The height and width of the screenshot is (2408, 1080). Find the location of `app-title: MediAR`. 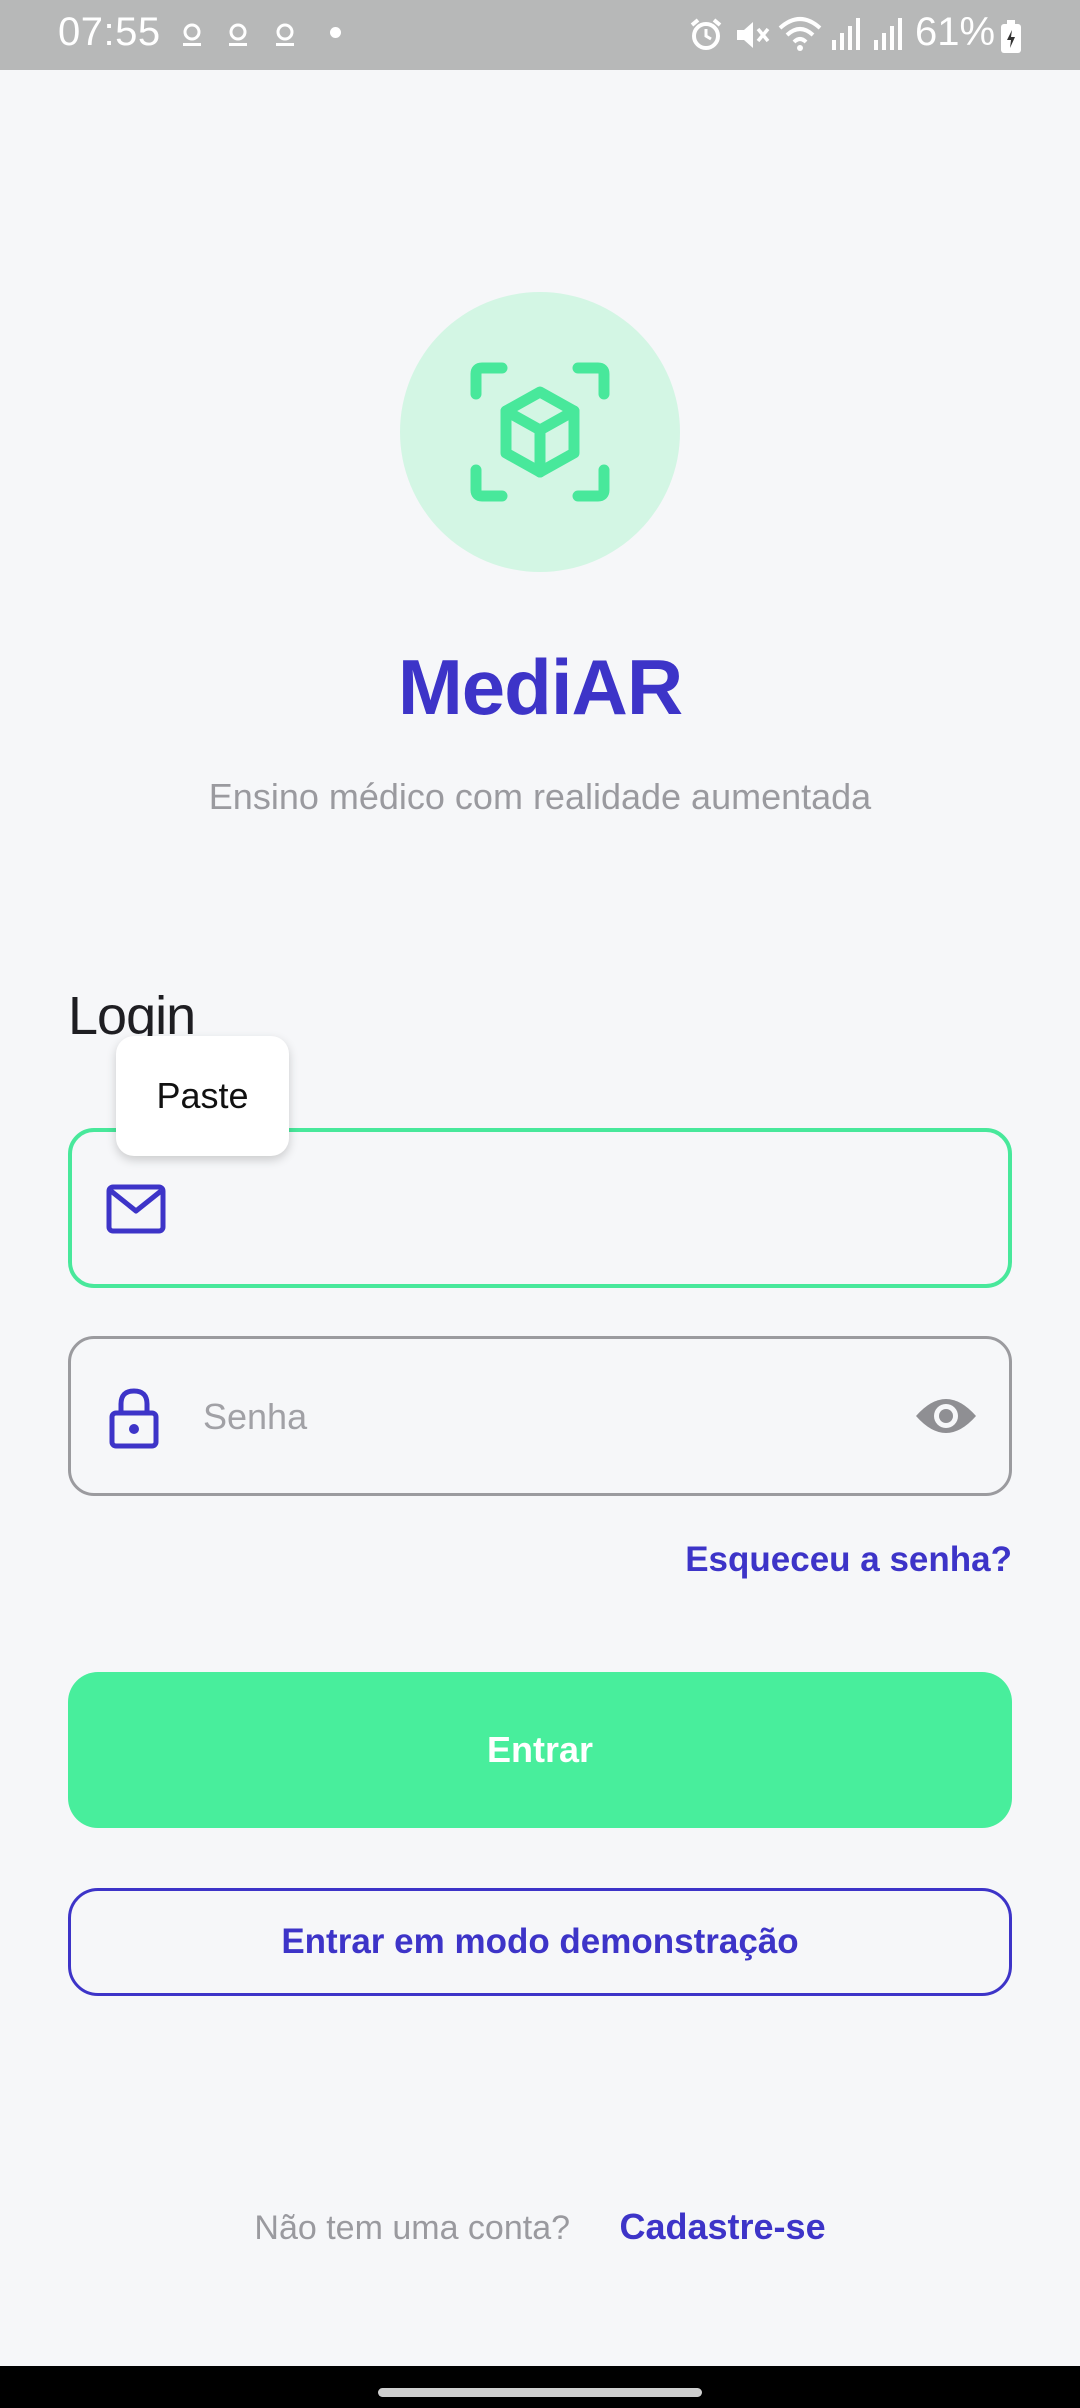

app-title: MediAR is located at coordinates (540, 687).